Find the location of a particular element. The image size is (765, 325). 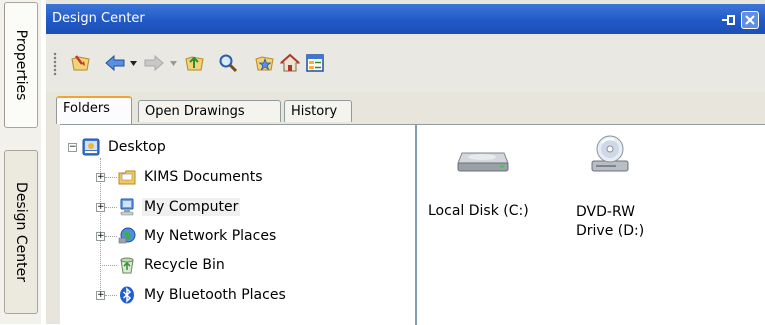

auto-hide-pin-icon is located at coordinates (729, 20).